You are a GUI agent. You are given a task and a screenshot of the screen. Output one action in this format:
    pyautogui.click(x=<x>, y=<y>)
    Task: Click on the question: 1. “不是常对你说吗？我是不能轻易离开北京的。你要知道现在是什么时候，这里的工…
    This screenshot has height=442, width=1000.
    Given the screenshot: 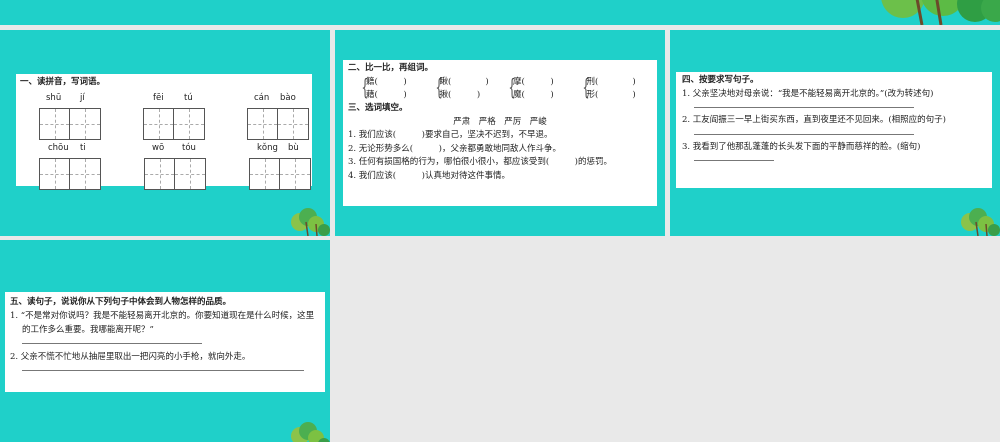 What is the action you would take?
    pyautogui.click(x=162, y=323)
    